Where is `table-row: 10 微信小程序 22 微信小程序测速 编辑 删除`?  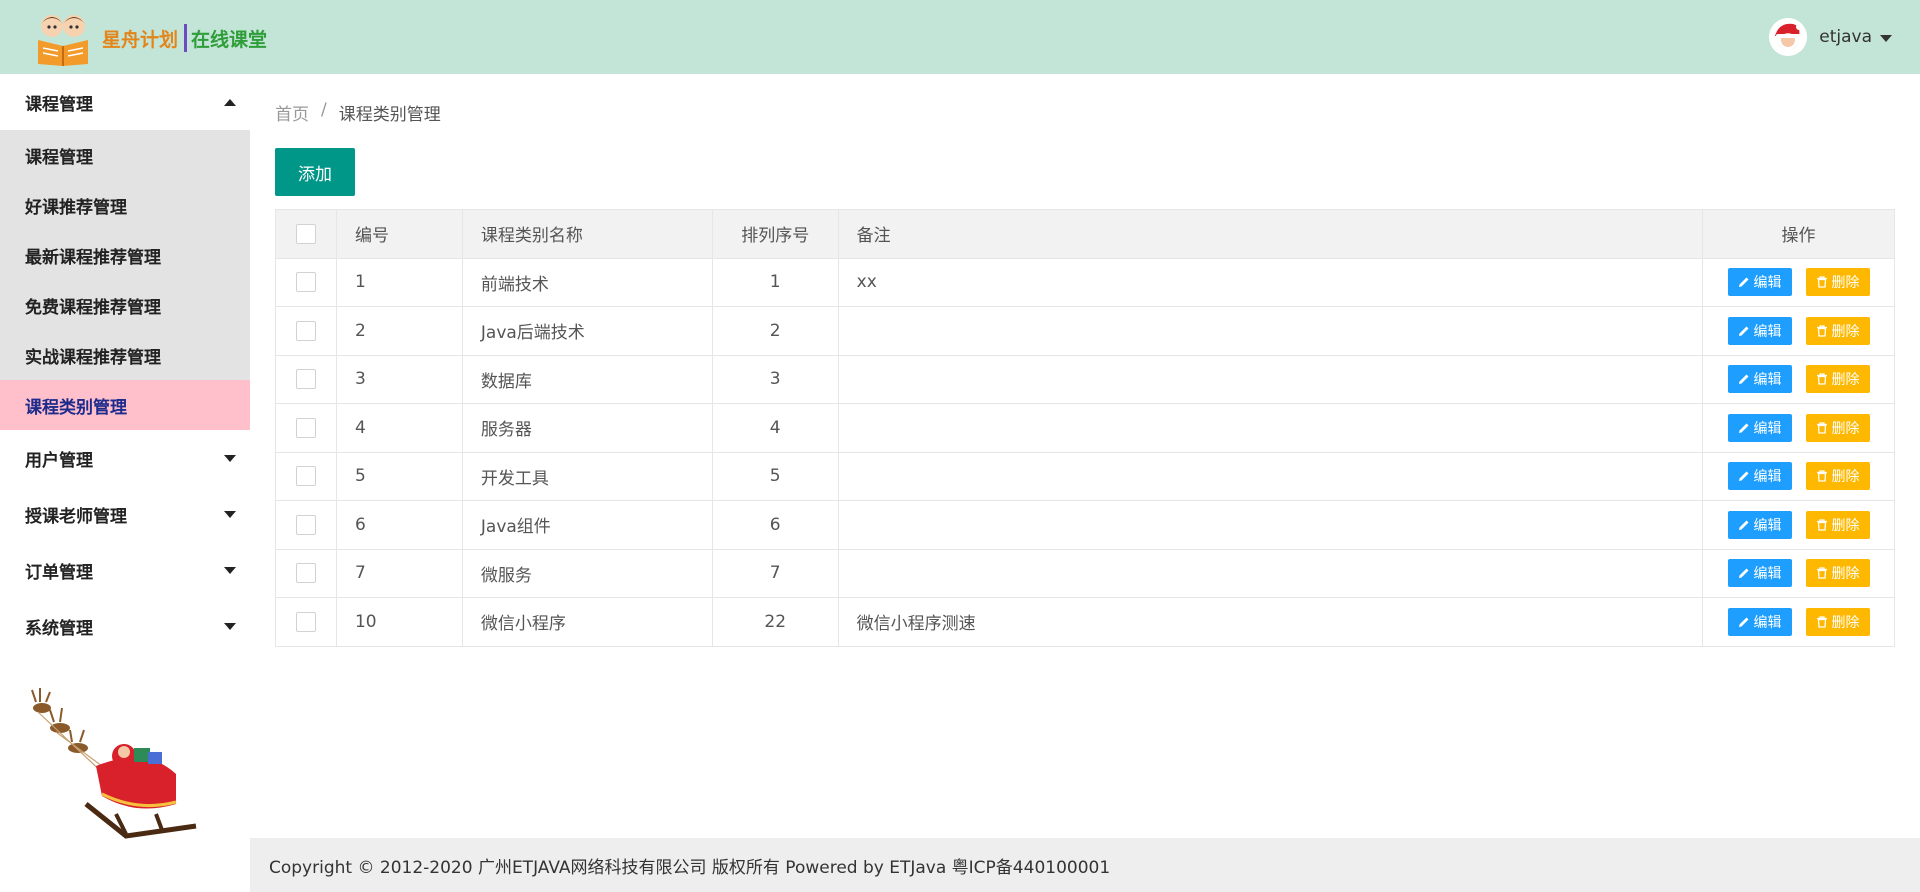 table-row: 10 微信小程序 22 微信小程序测速 编辑 删除 is located at coordinates (1085, 622).